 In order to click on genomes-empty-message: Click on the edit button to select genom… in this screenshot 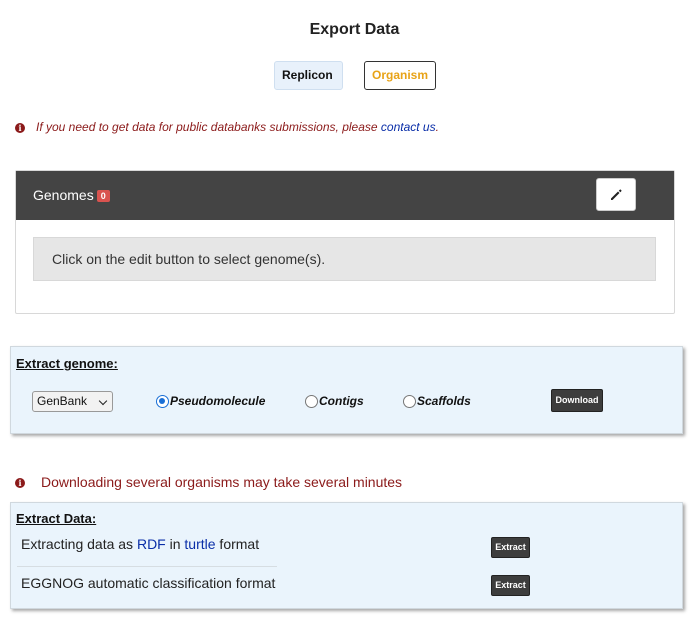, I will do `click(344, 259)`.